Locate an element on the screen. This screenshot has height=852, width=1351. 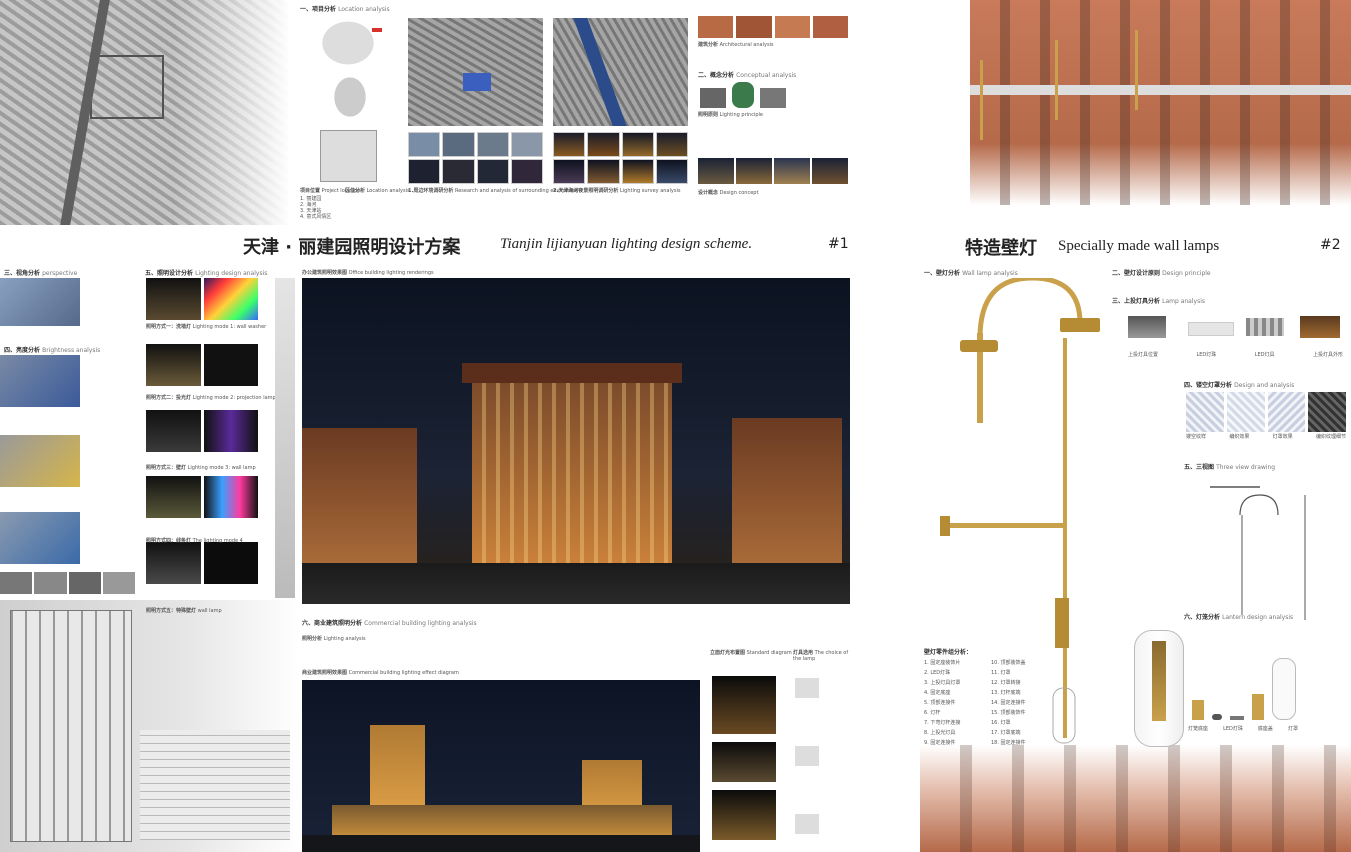
facade-photo is located at coordinates (1160, 102).